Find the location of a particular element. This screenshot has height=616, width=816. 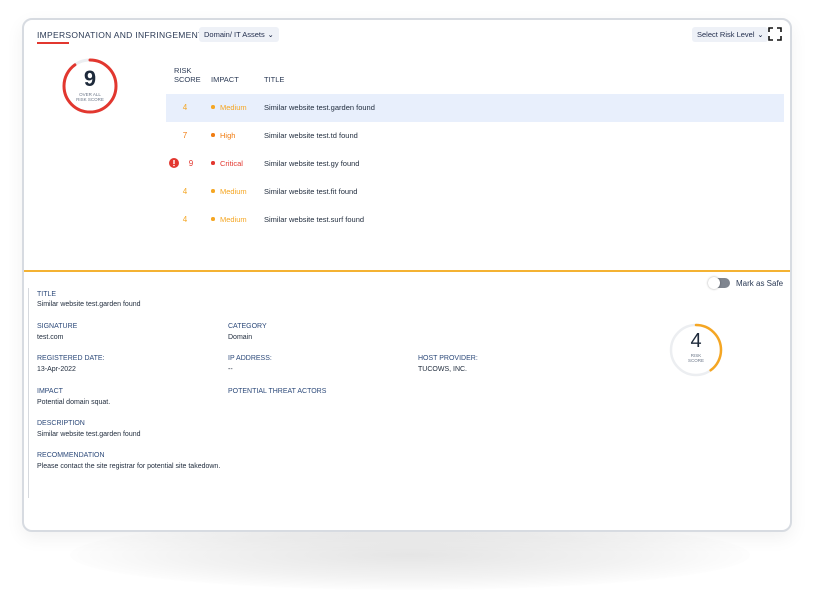

panel-title-text: IMPERSONATION AND INFRINGEMENT is located at coordinates (120, 35).